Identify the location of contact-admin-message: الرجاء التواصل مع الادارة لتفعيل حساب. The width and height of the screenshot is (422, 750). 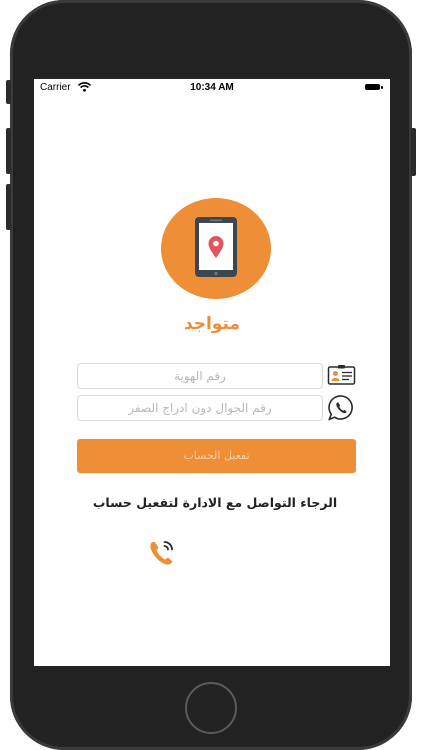
(215, 502).